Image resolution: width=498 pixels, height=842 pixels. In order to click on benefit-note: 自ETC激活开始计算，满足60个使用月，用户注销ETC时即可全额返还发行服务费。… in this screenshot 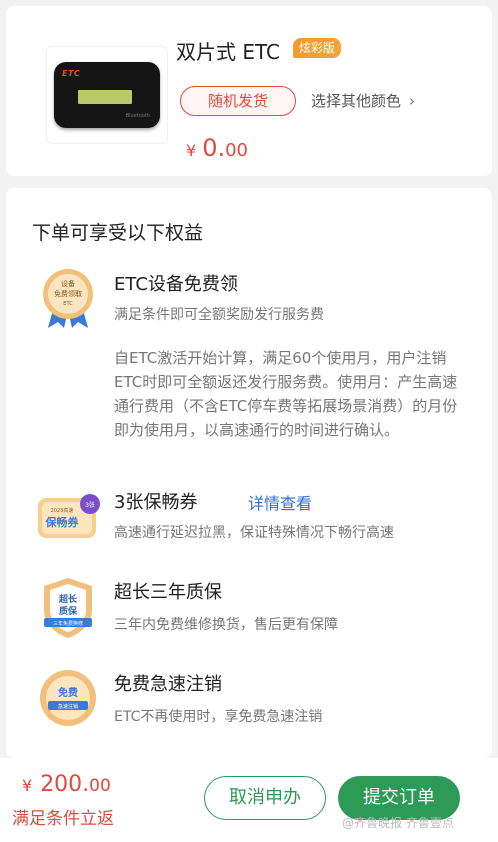, I will do `click(286, 394)`.